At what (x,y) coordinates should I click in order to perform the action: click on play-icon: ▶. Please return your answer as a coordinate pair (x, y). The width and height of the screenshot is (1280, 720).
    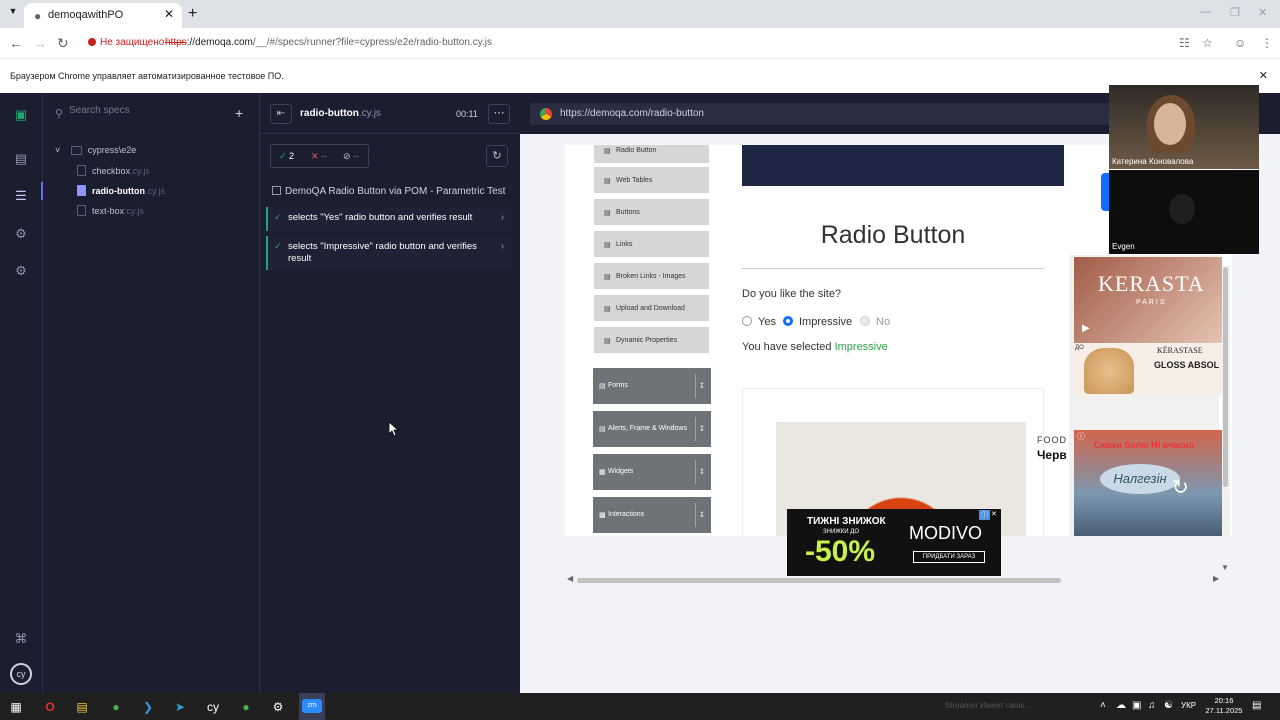
    Looking at the image, I should click on (1086, 328).